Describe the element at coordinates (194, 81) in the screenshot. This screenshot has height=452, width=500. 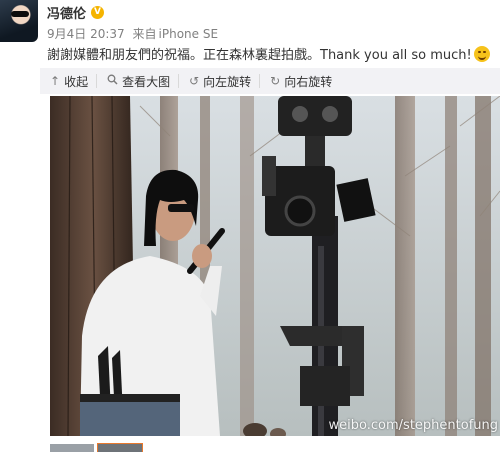
I see `rotate-left-icon: ↺` at that location.